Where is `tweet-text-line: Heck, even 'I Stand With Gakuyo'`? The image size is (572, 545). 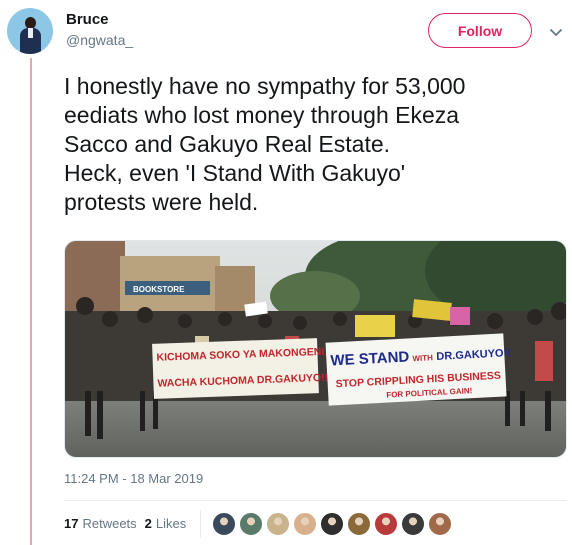 tweet-text-line: Heck, even 'I Stand With Gakuyo' is located at coordinates (235, 173).